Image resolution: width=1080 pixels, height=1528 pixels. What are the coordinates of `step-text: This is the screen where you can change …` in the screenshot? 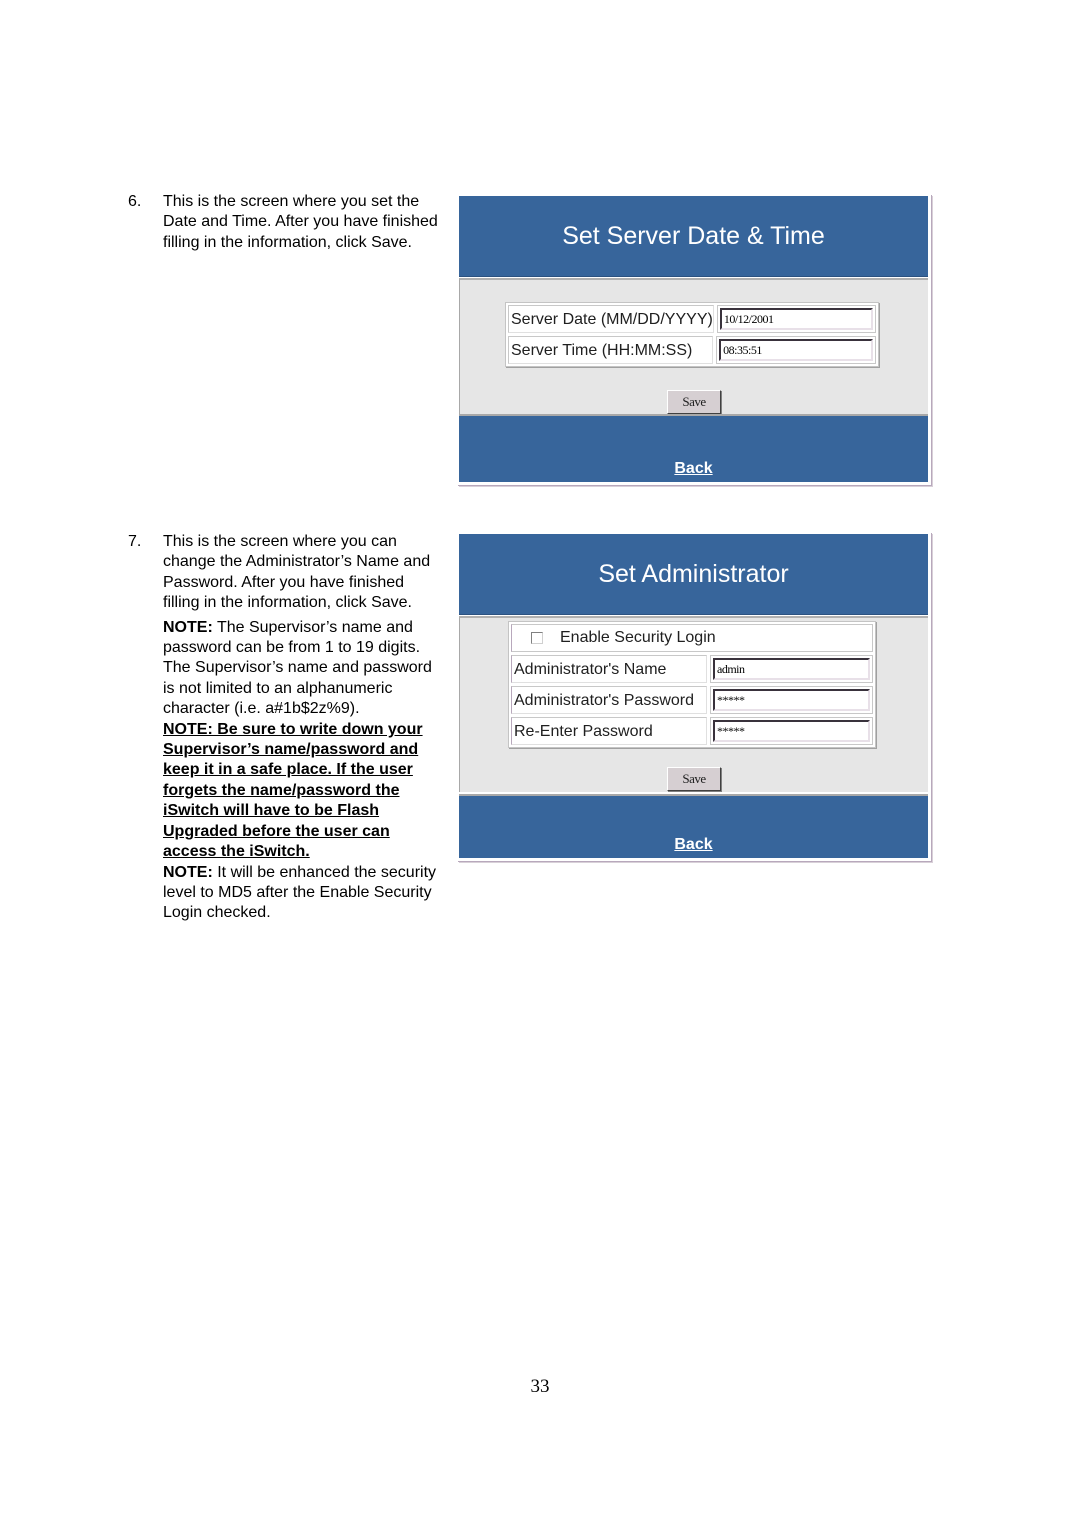 It's located at (297, 572).